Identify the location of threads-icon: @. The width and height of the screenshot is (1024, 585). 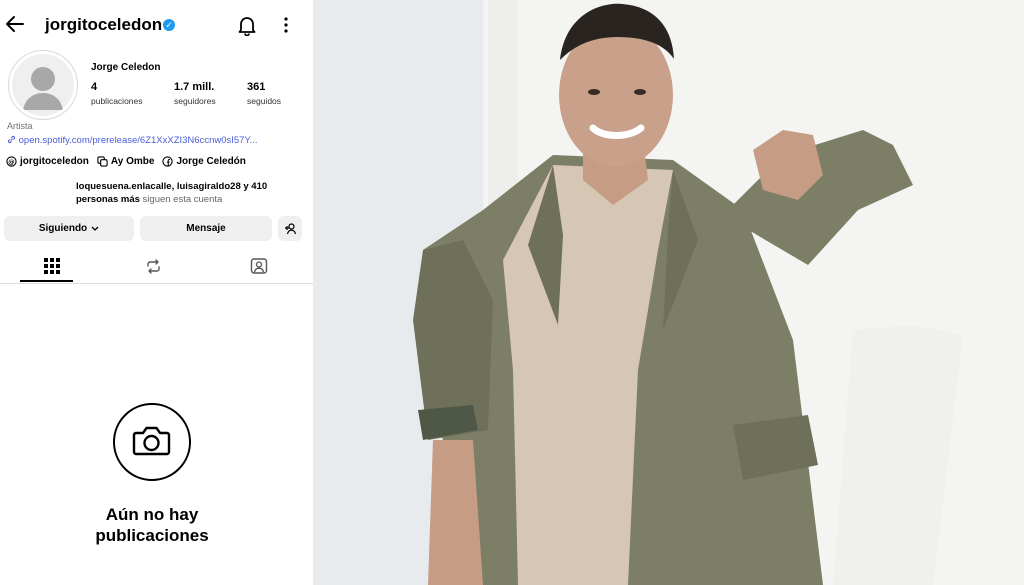
(11, 161).